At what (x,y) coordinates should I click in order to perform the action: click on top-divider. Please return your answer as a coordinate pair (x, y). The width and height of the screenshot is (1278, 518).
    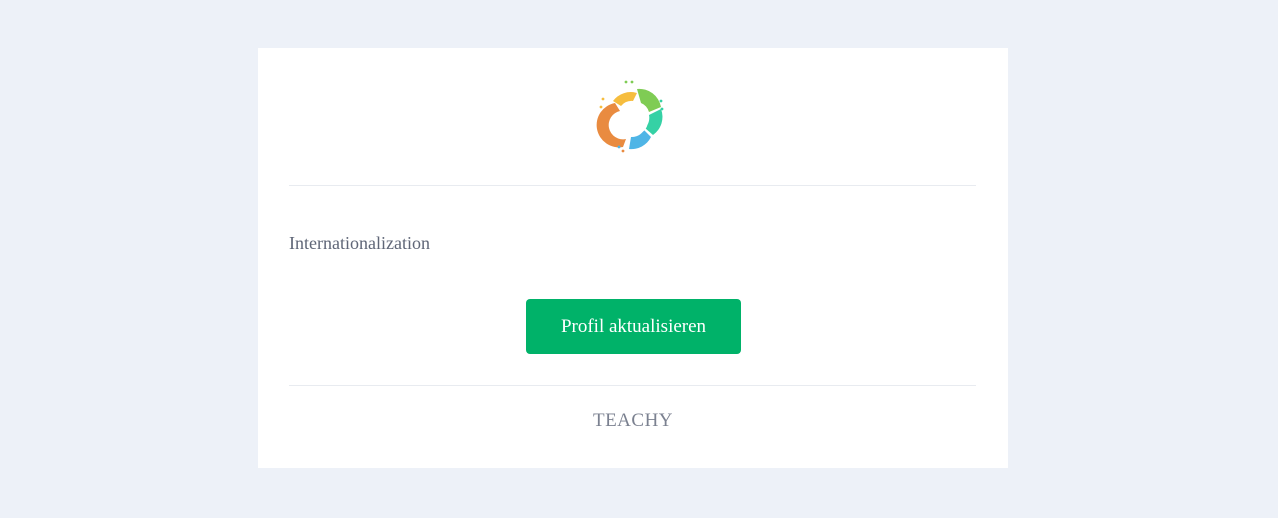
    Looking at the image, I should click on (632, 185).